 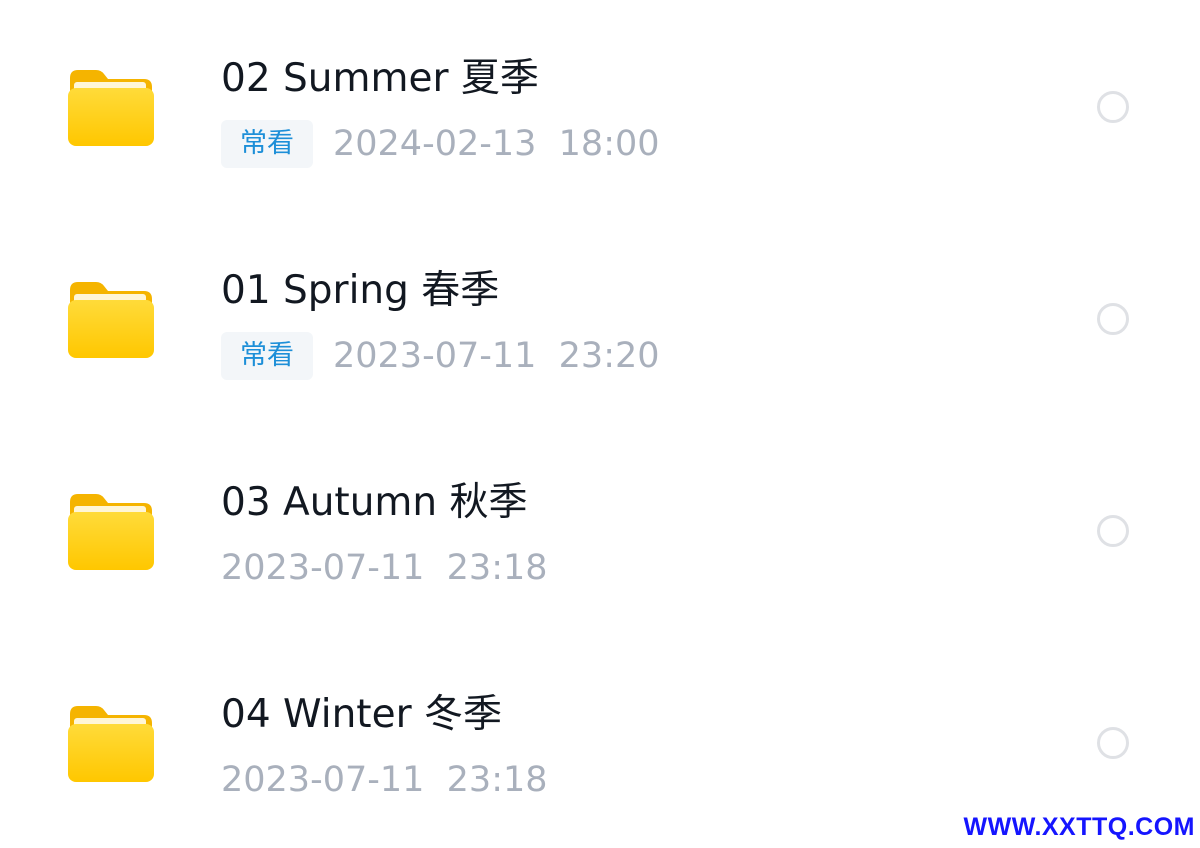 I want to click on folder-name: 01 Spring 春季, so click(x=360, y=290).